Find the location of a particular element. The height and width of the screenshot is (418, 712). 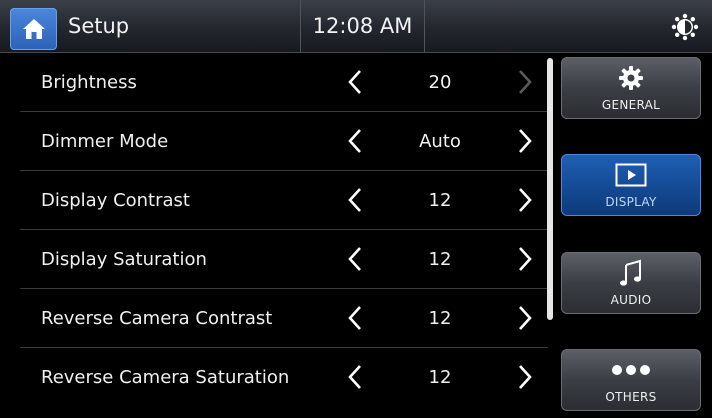

setting-label: Display Saturation is located at coordinates (124, 259).